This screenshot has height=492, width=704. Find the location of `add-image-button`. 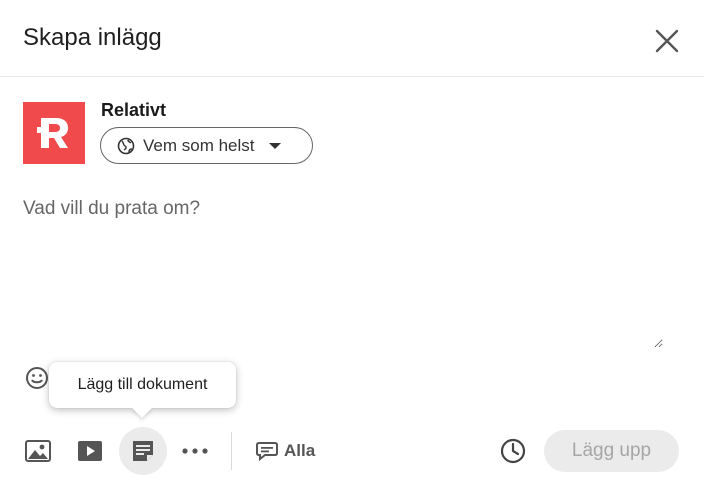

add-image-button is located at coordinates (38, 451).